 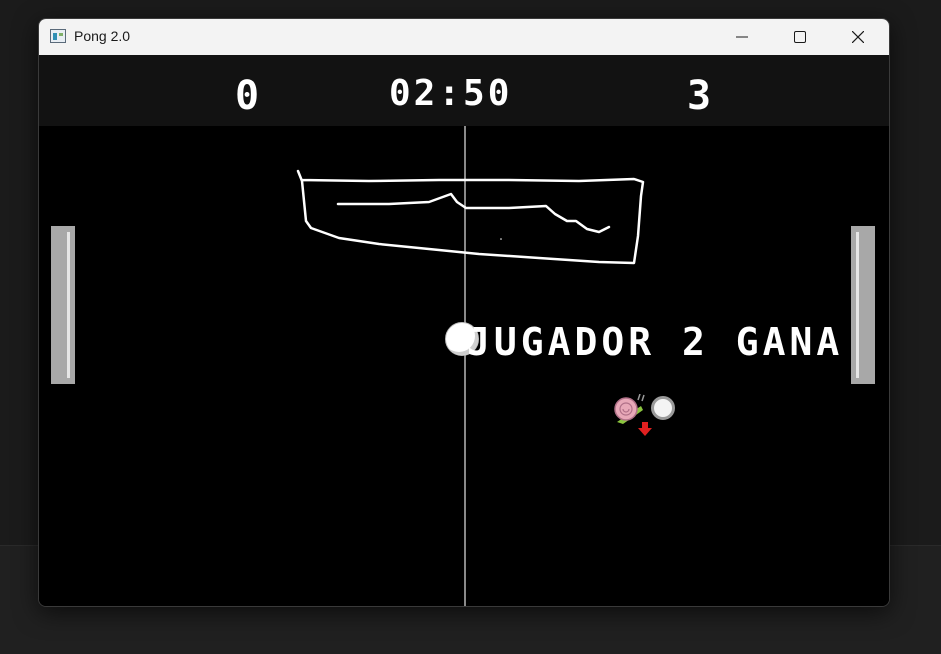 I want to click on left-paddle, so click(x=63, y=305).